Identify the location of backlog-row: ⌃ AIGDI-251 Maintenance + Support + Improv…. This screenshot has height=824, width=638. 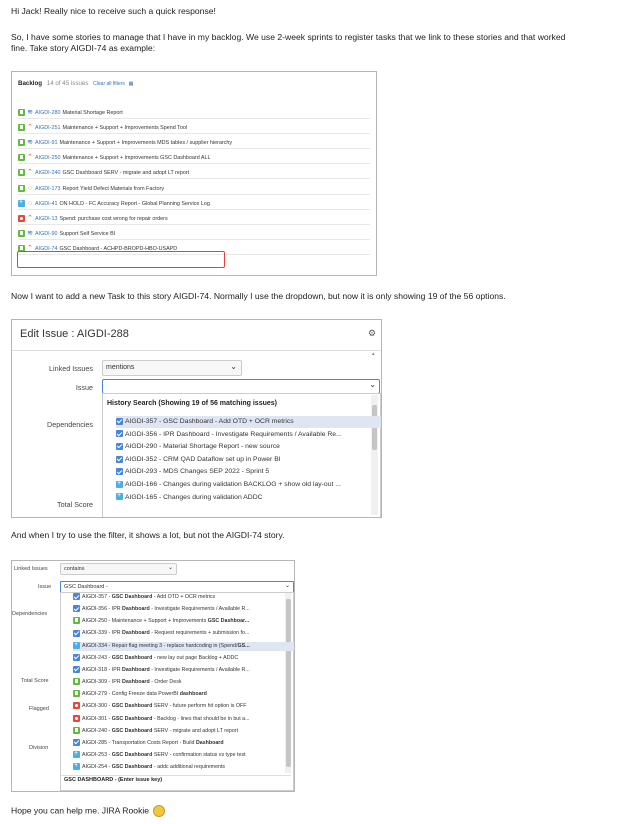
(194, 129).